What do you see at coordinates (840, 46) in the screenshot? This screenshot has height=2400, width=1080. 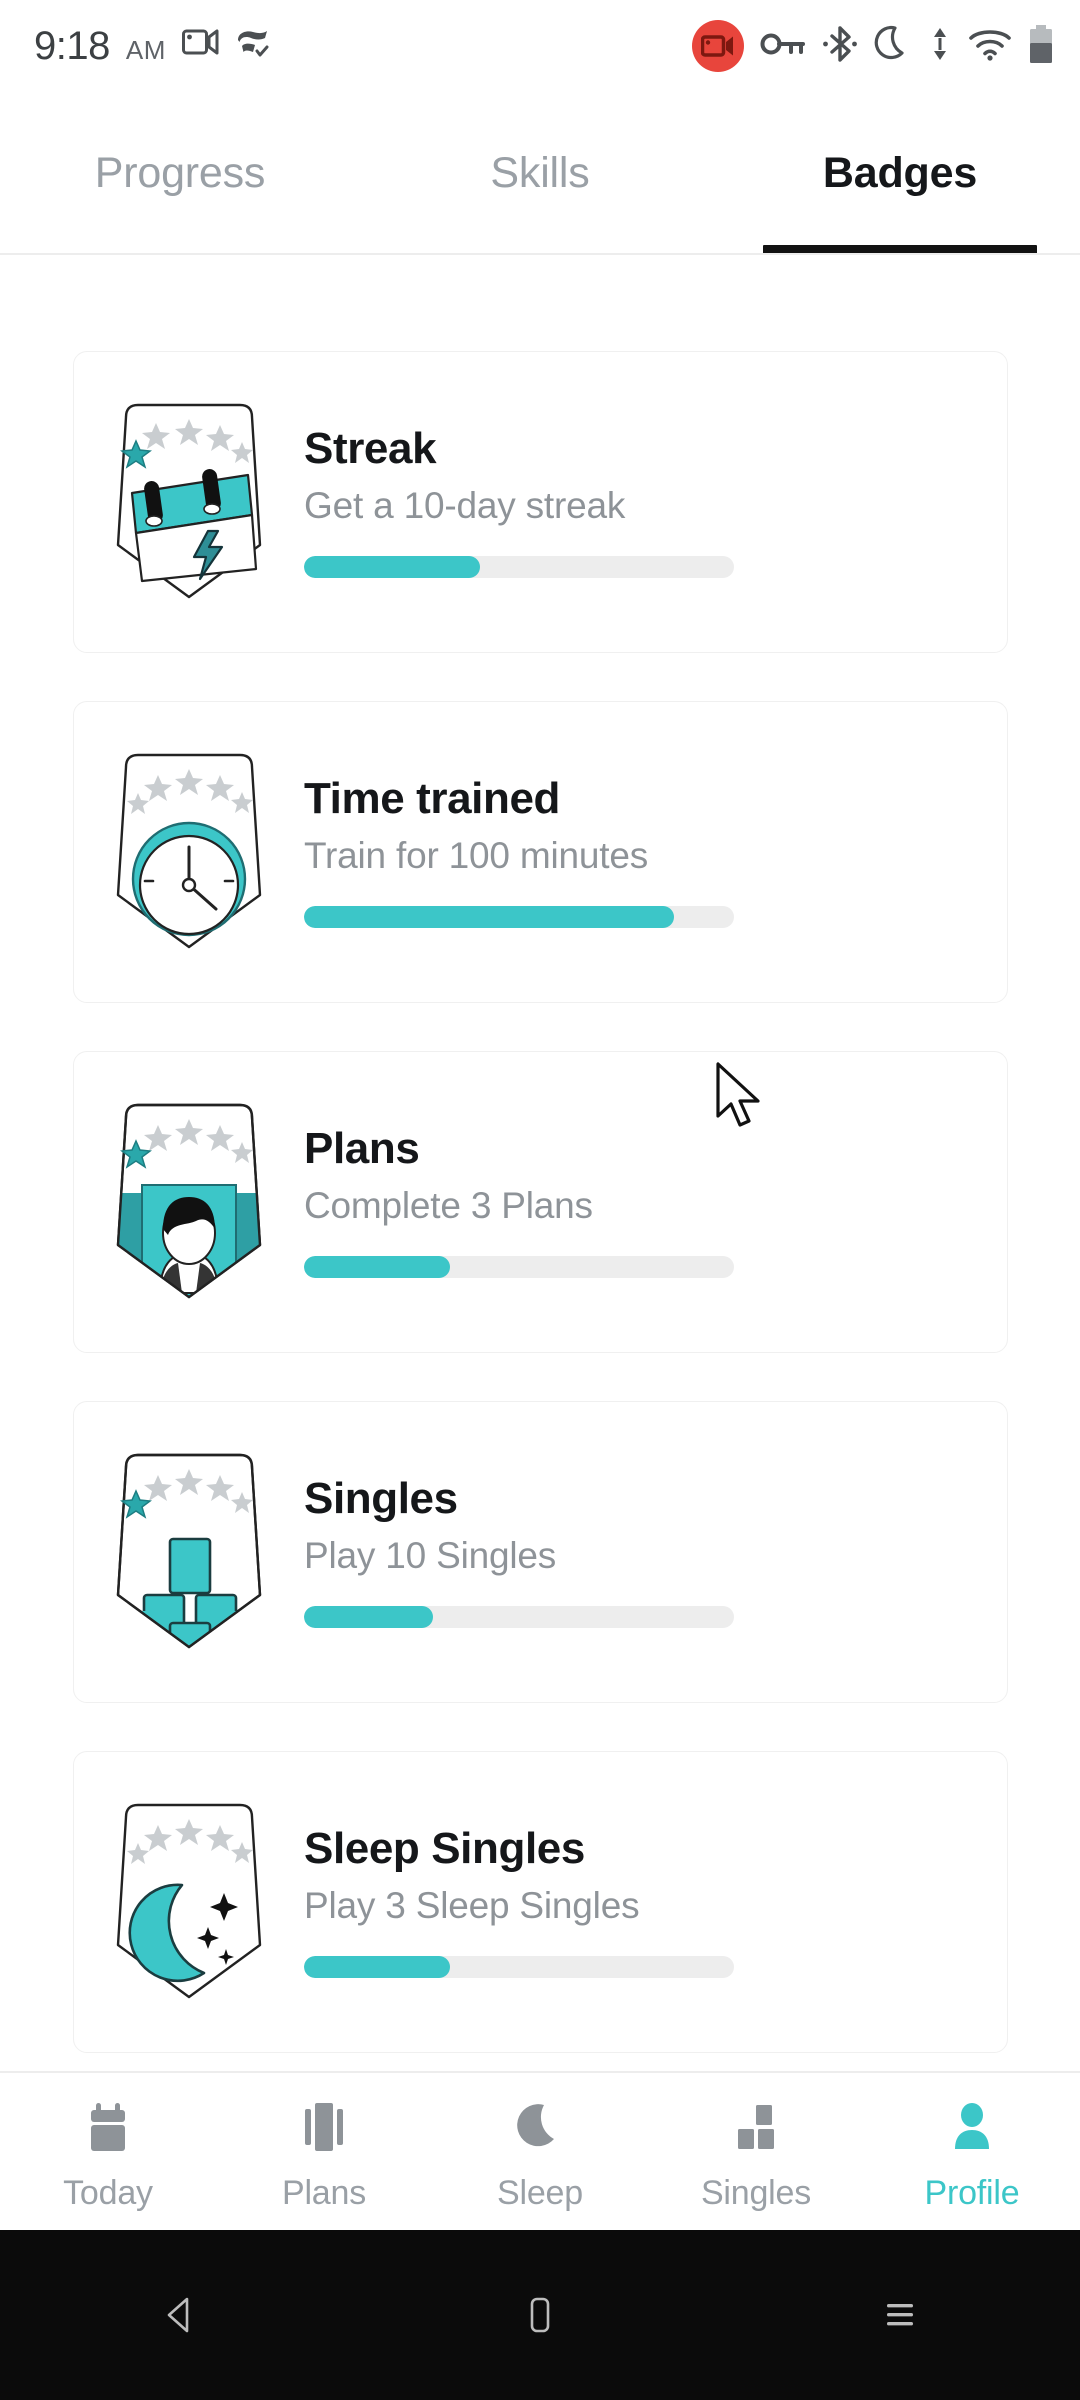 I see `bluetooth-icon` at bounding box center [840, 46].